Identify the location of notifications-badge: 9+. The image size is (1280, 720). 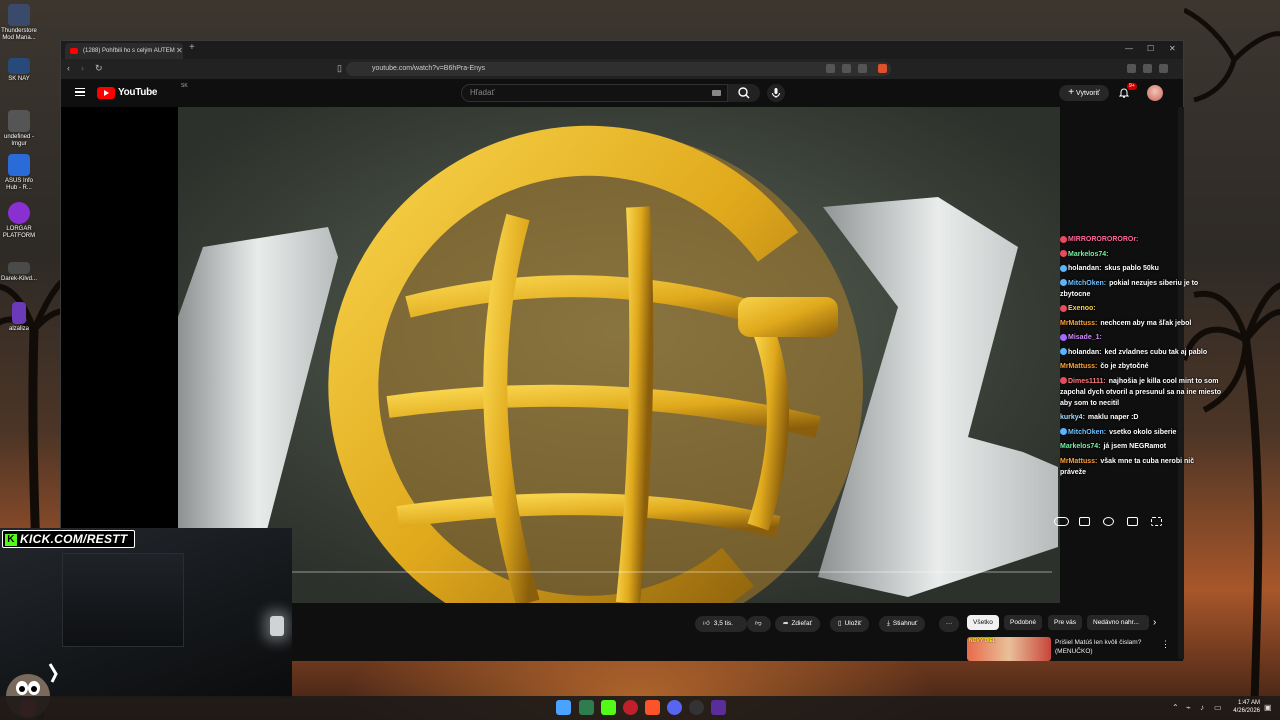
(1132, 86).